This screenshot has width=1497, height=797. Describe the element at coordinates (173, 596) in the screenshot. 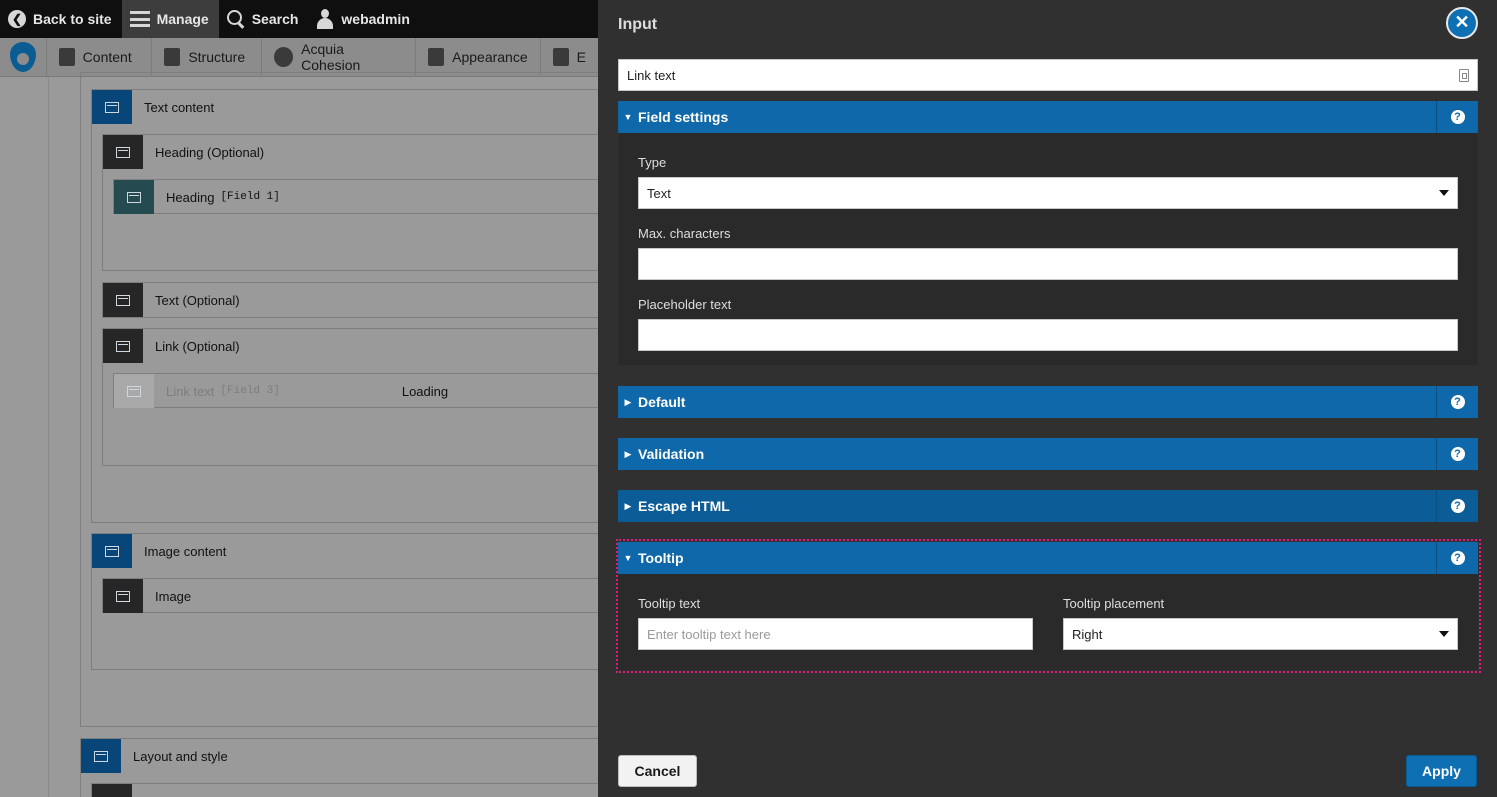

I see `element-label: Image` at that location.